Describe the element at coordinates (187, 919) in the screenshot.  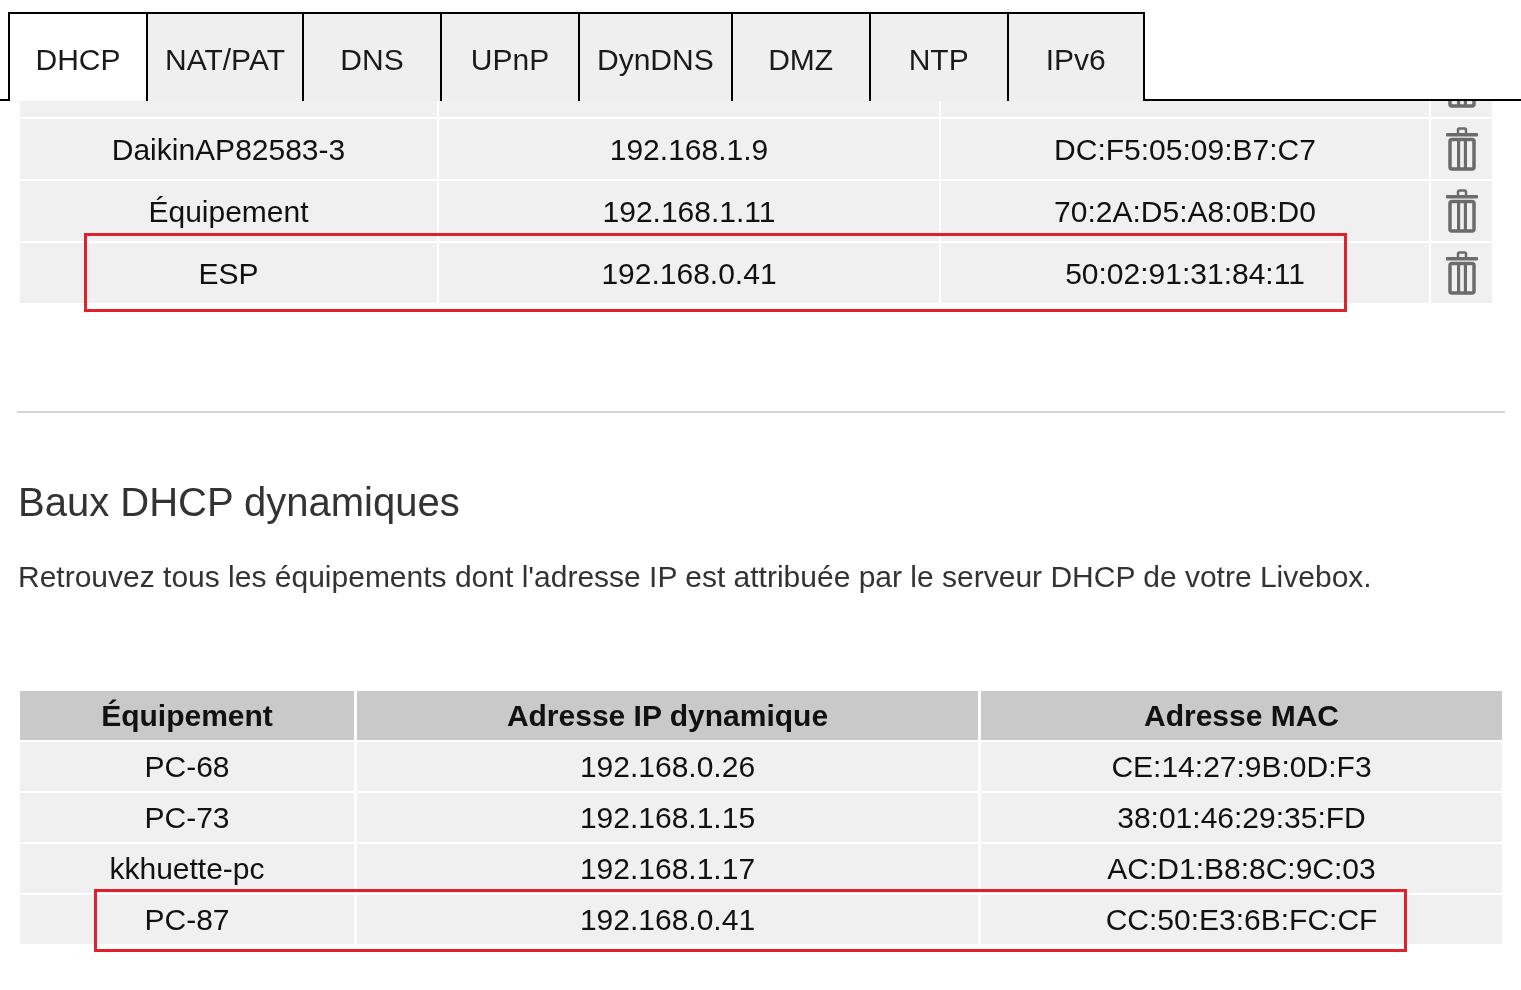
I see `table-cell: PC-87` at that location.